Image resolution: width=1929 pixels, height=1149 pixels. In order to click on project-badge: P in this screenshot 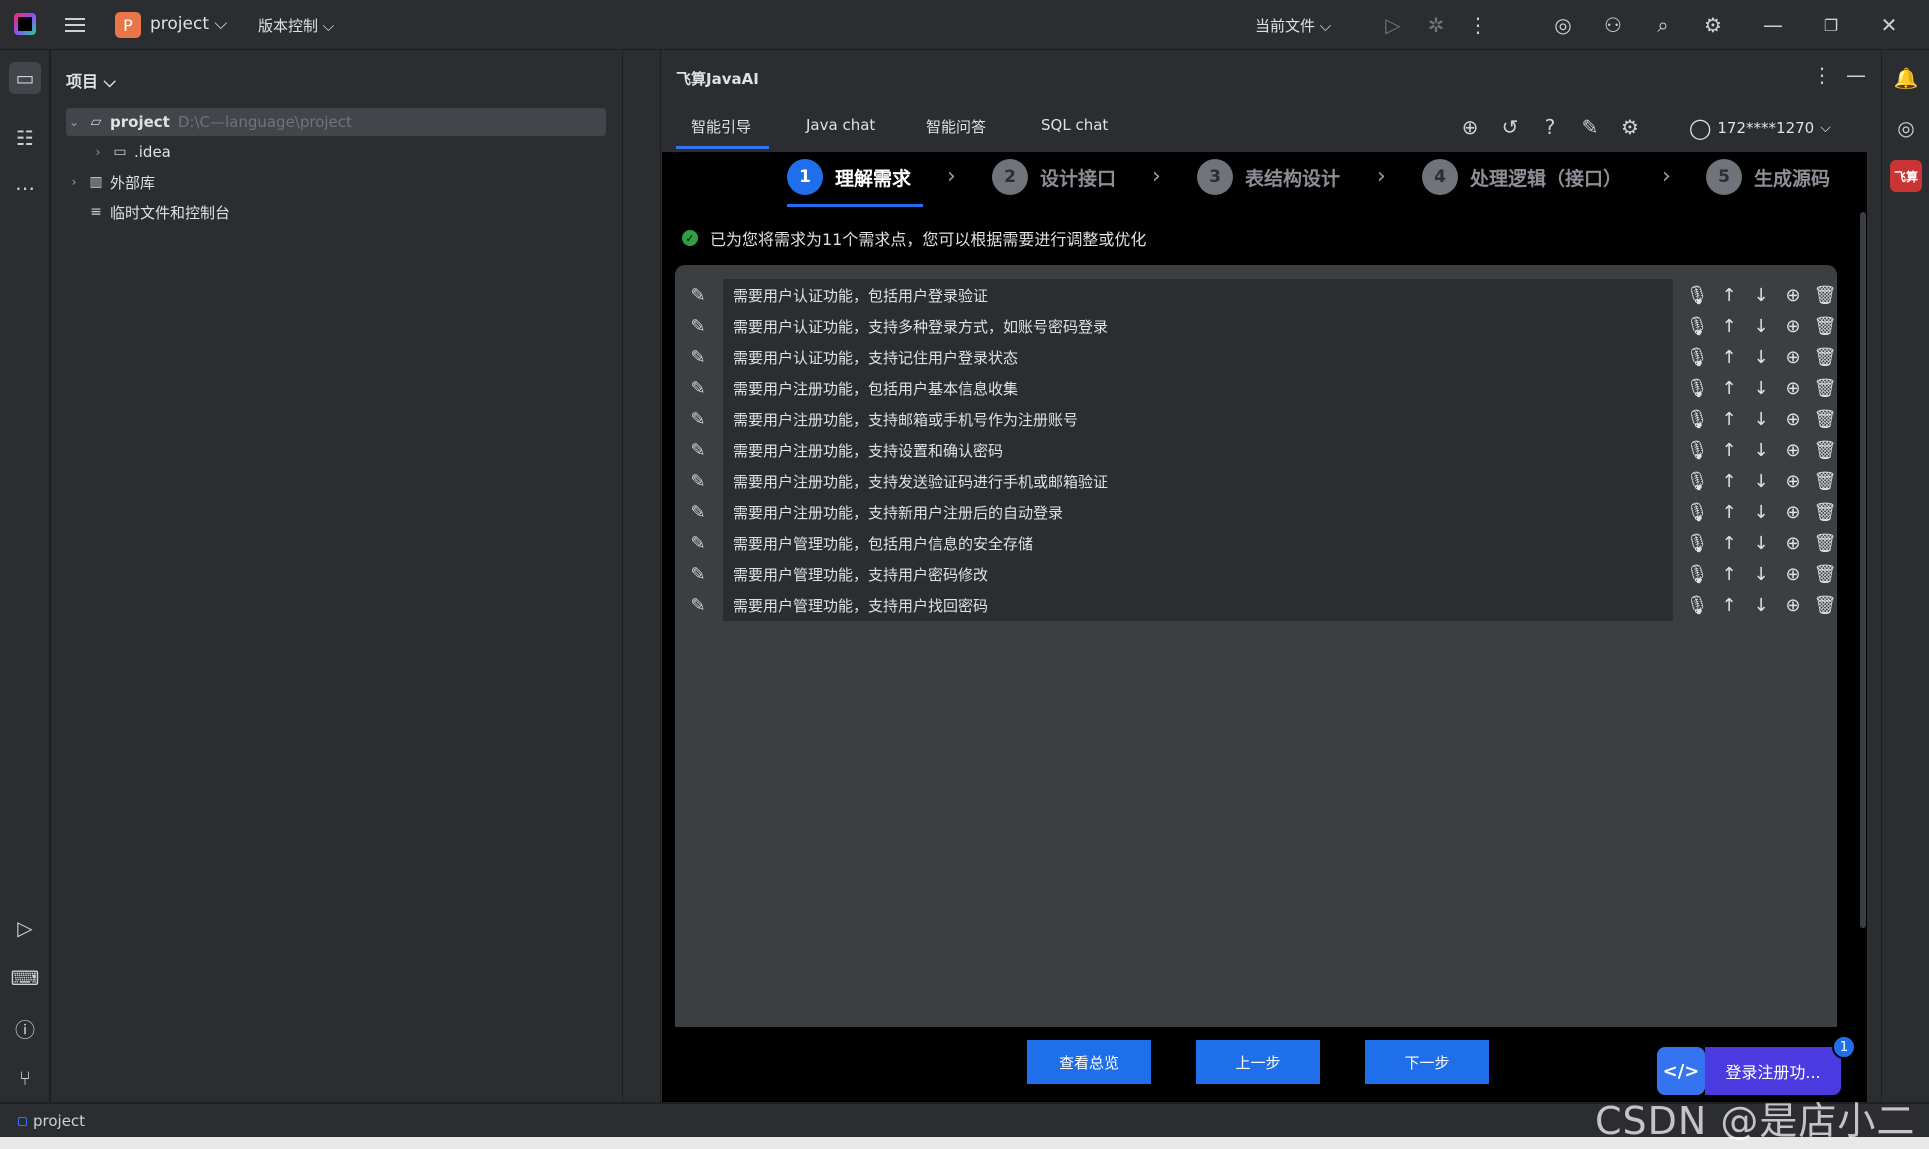, I will do `click(128, 25)`.